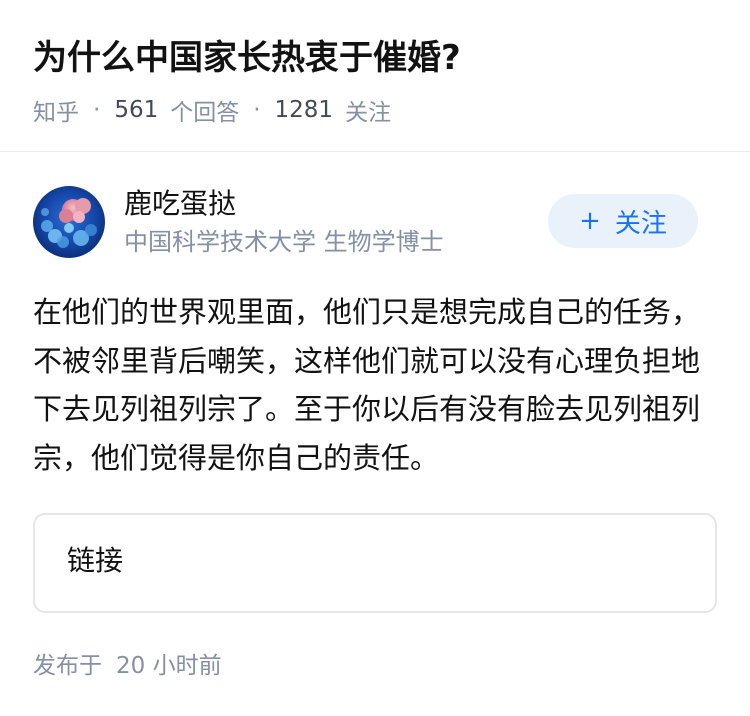 Image resolution: width=750 pixels, height=716 pixels. What do you see at coordinates (95, 560) in the screenshot?
I see `link-card-label: 链接` at bounding box center [95, 560].